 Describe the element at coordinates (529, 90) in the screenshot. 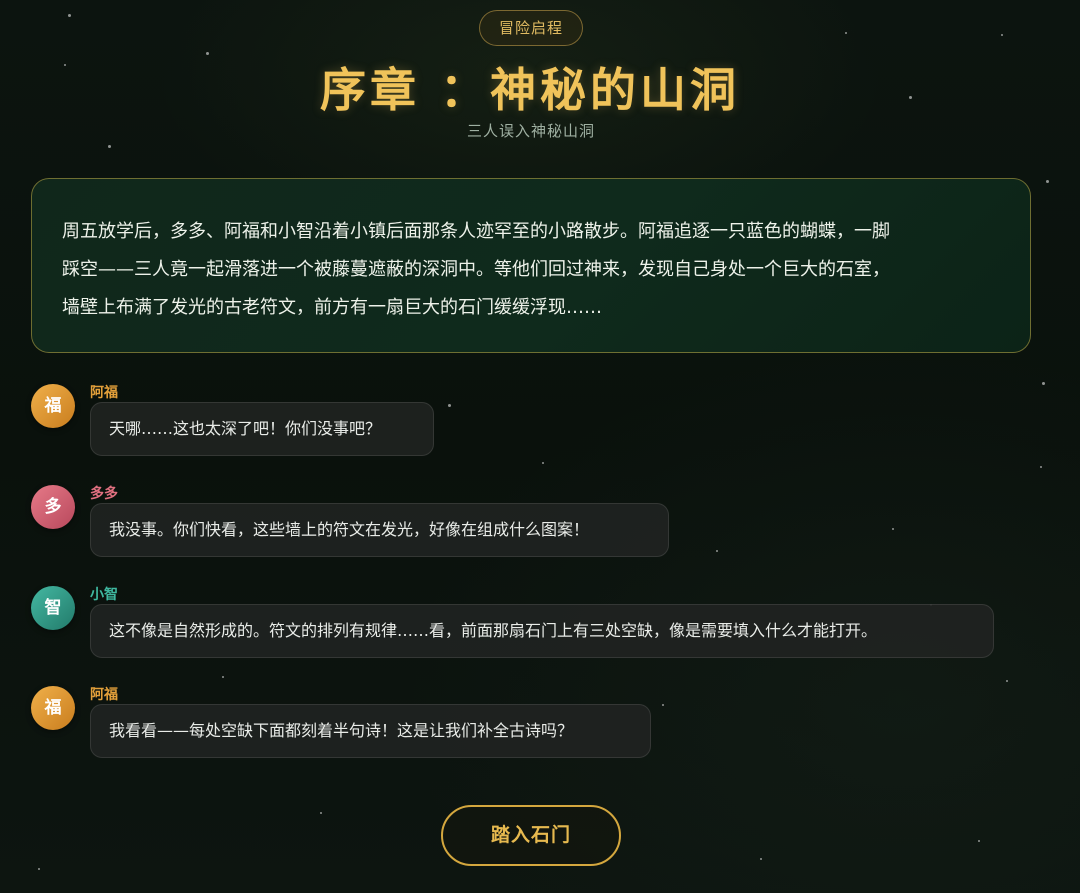

I see `chapter-title: 序章 ：神秘的山洞` at that location.